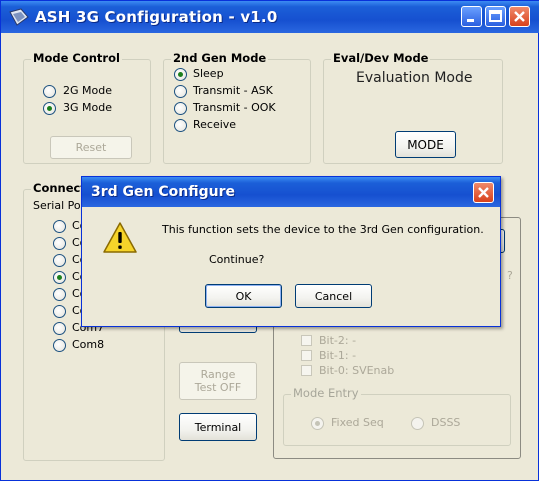 Image resolution: width=539 pixels, height=481 pixels. I want to click on radio-3g-mode-label: 3G Mode, so click(87, 107).